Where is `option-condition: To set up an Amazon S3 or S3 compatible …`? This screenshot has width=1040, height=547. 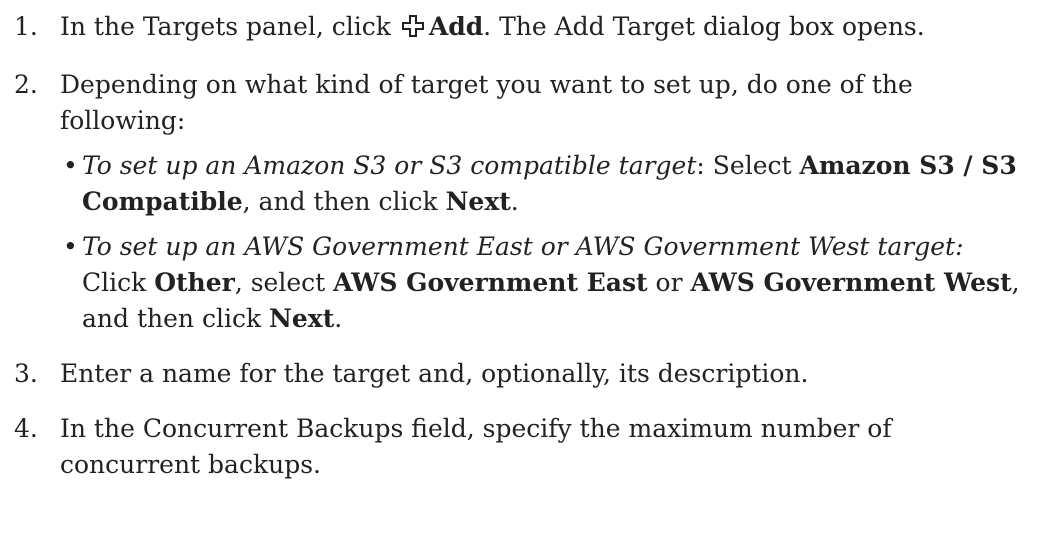 option-condition: To set up an Amazon S3 or S3 compatible … is located at coordinates (389, 165).